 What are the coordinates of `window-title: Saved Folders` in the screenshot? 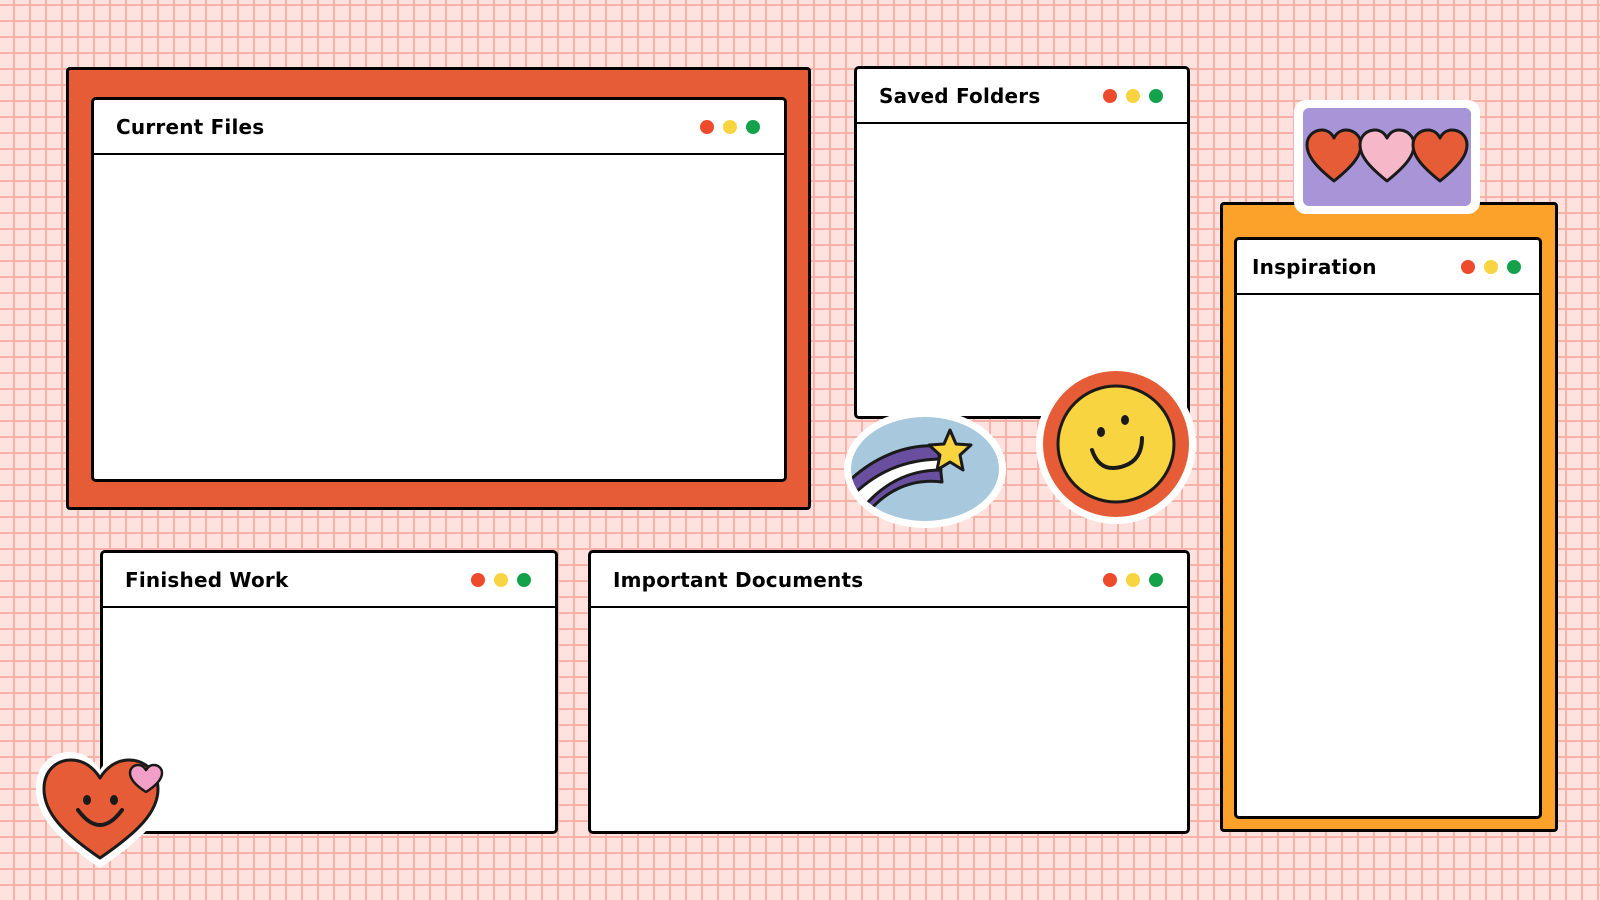 It's located at (960, 95).